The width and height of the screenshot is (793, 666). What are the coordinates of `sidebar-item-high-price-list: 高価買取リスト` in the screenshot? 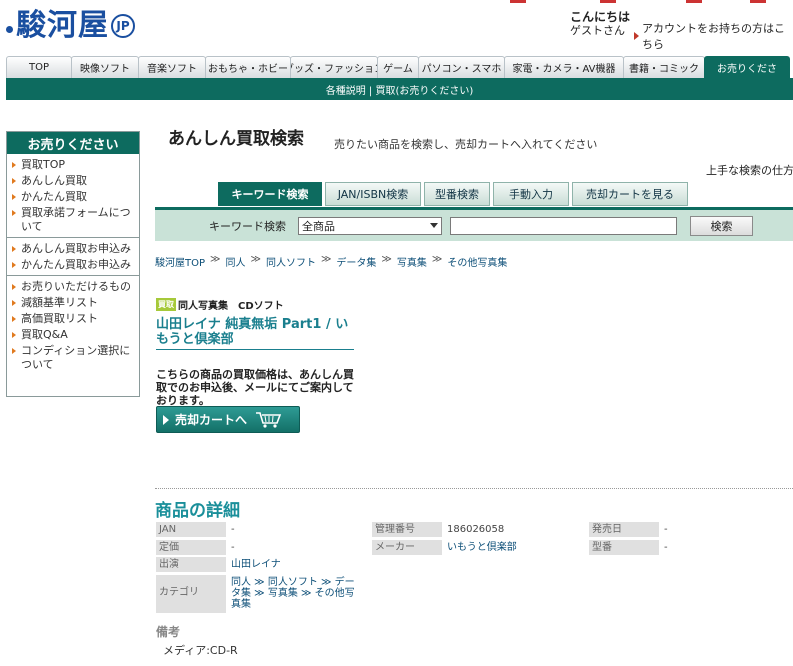 It's located at (73, 319).